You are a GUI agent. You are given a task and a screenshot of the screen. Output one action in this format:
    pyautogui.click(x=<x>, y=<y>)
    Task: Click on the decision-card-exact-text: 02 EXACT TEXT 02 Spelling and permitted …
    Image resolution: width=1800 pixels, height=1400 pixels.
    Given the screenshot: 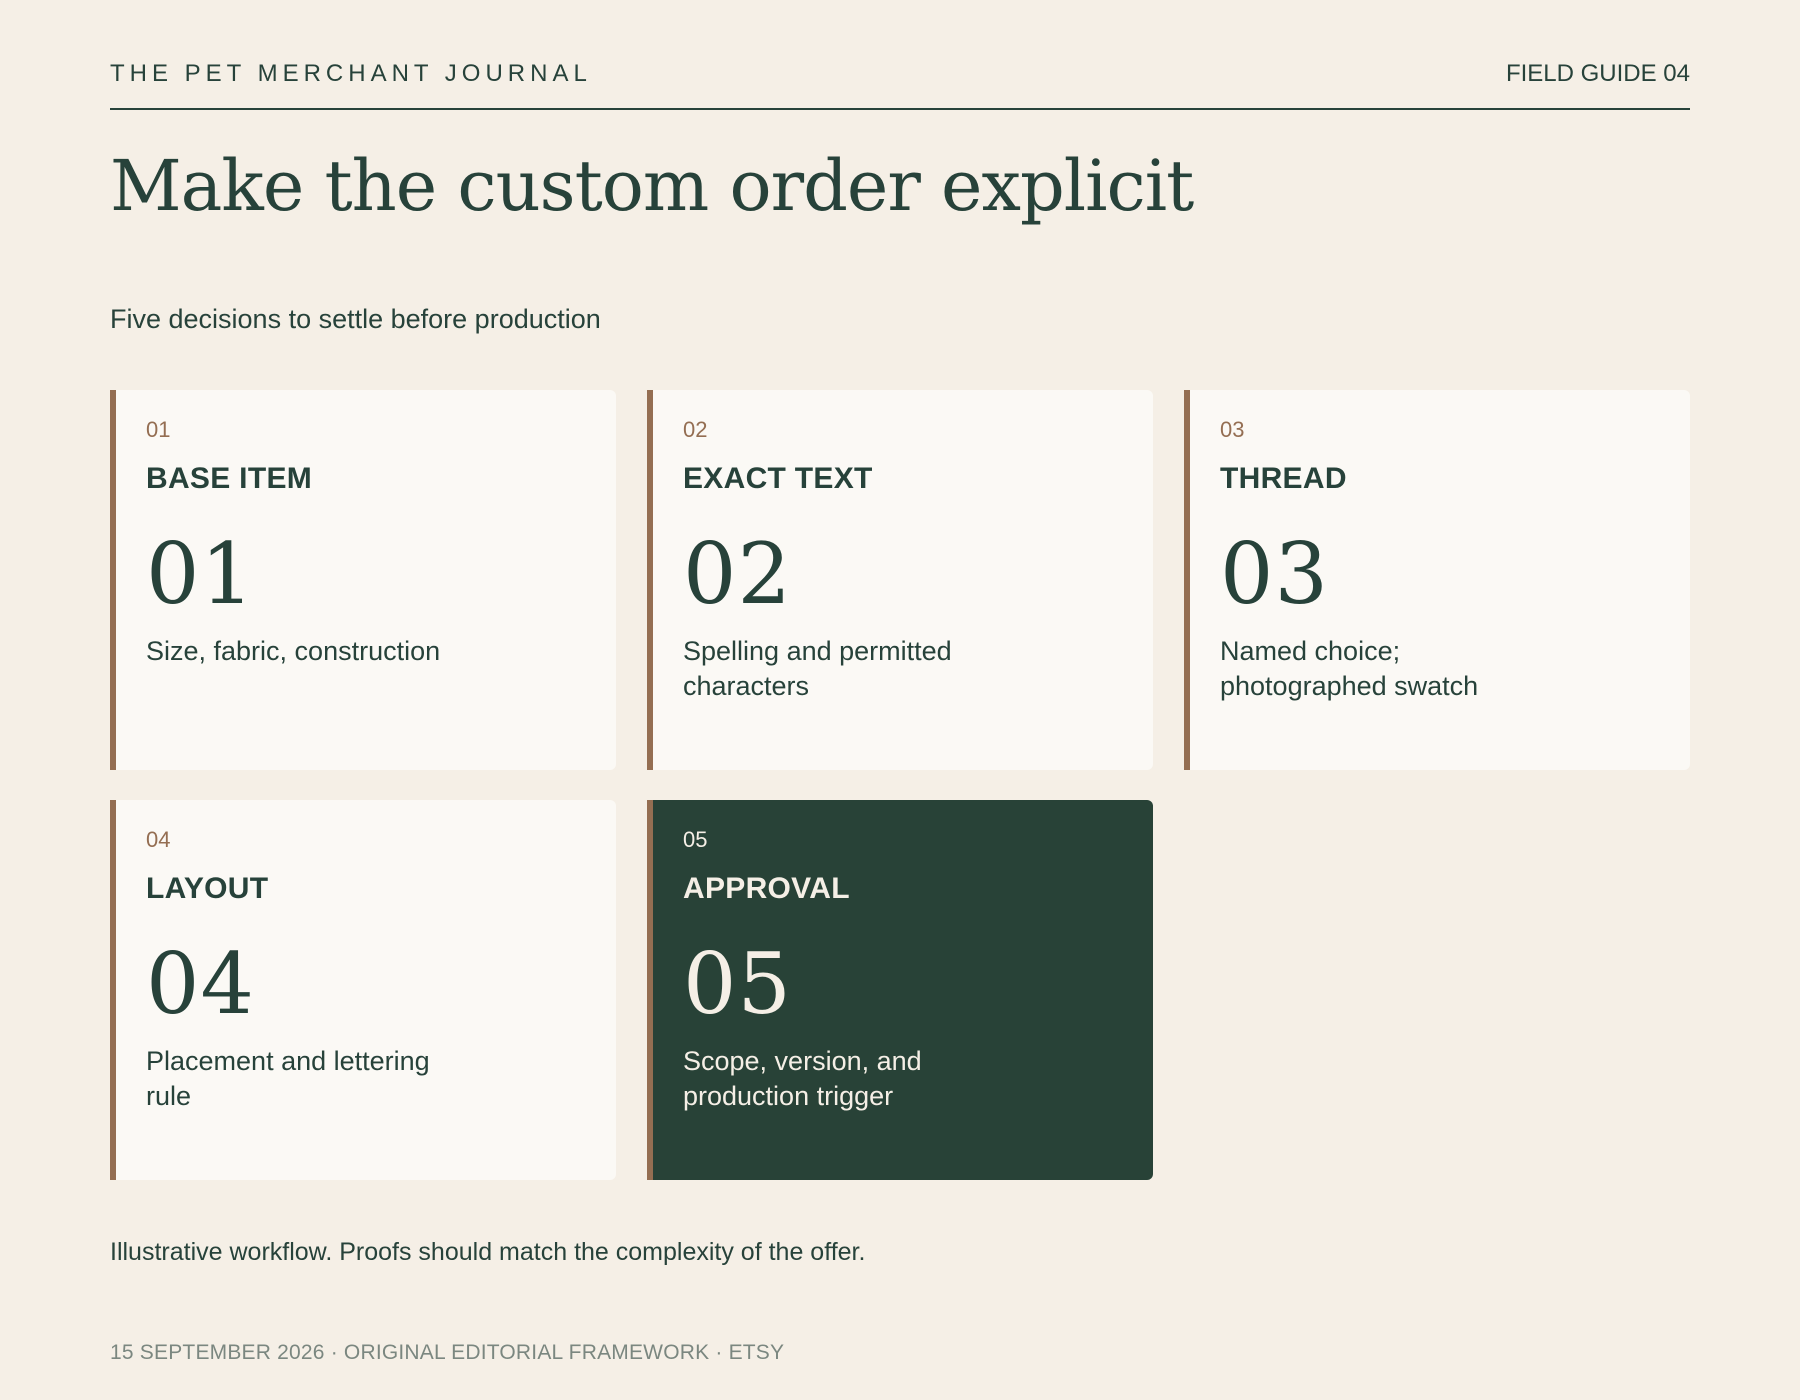 What is the action you would take?
    pyautogui.click(x=900, y=580)
    